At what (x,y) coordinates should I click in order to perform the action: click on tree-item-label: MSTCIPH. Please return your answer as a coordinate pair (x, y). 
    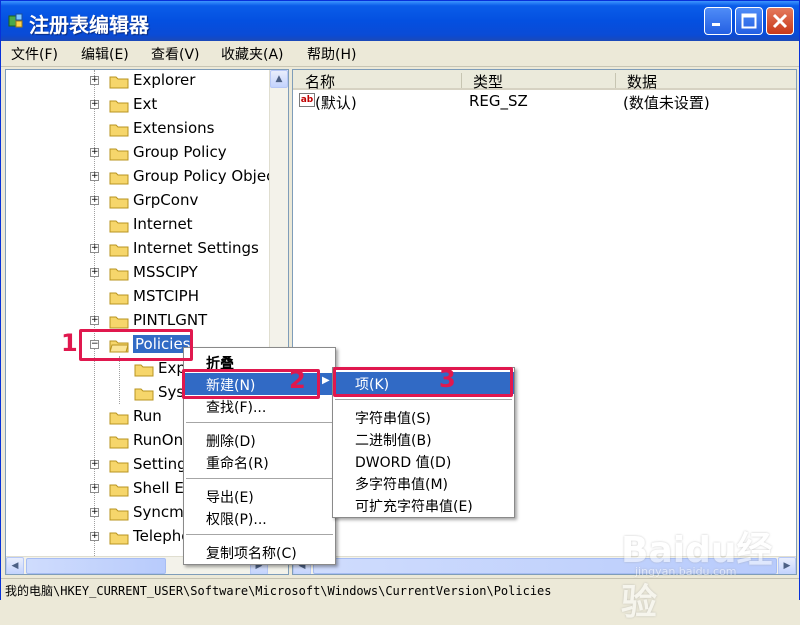
    Looking at the image, I should click on (166, 296).